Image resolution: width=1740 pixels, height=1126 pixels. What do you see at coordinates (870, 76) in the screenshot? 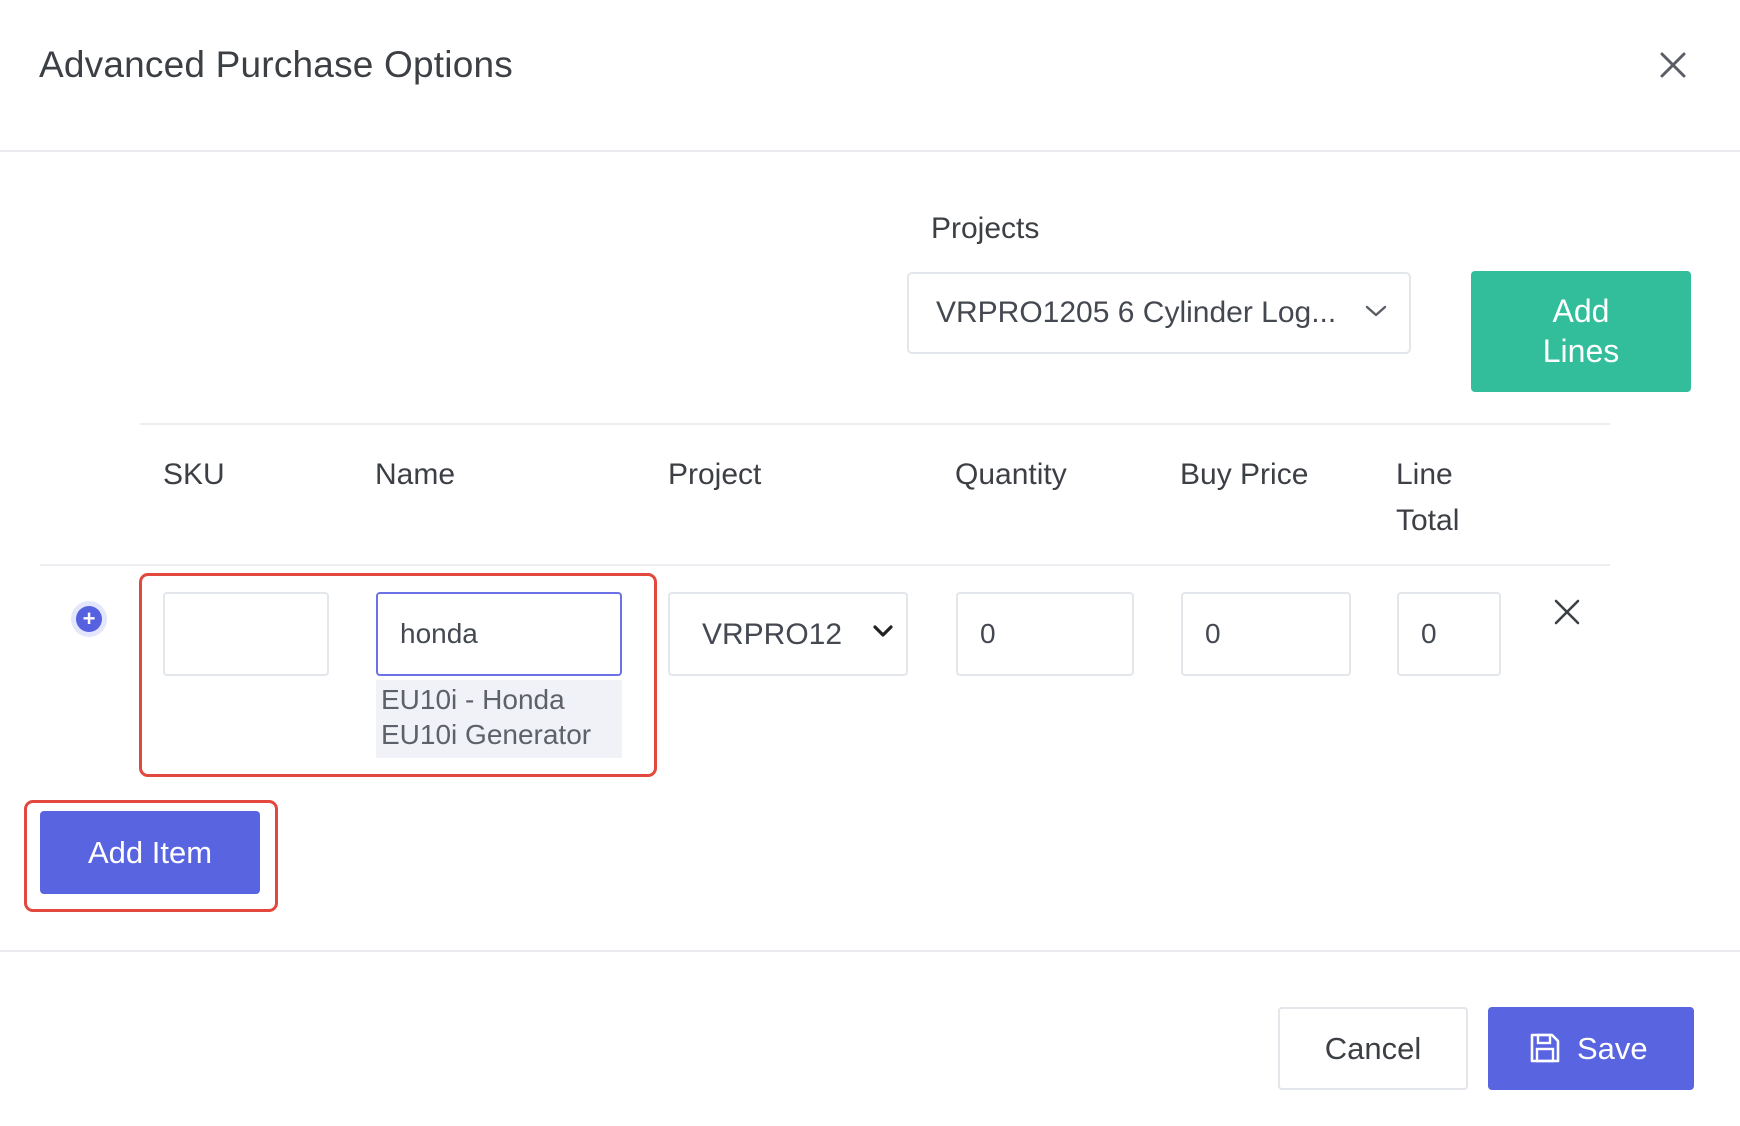
I see `modal-header: Advanced Purchase Options` at bounding box center [870, 76].